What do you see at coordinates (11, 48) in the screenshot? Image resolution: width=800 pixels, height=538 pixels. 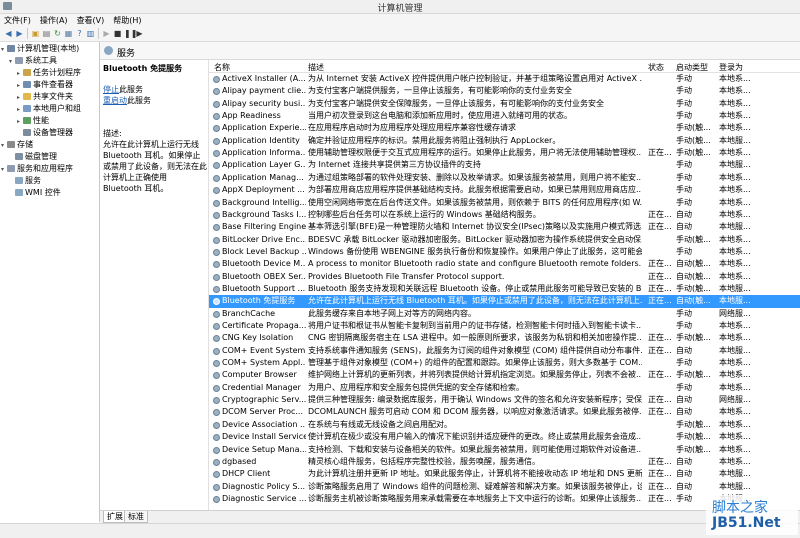 I see `computer-icon` at bounding box center [11, 48].